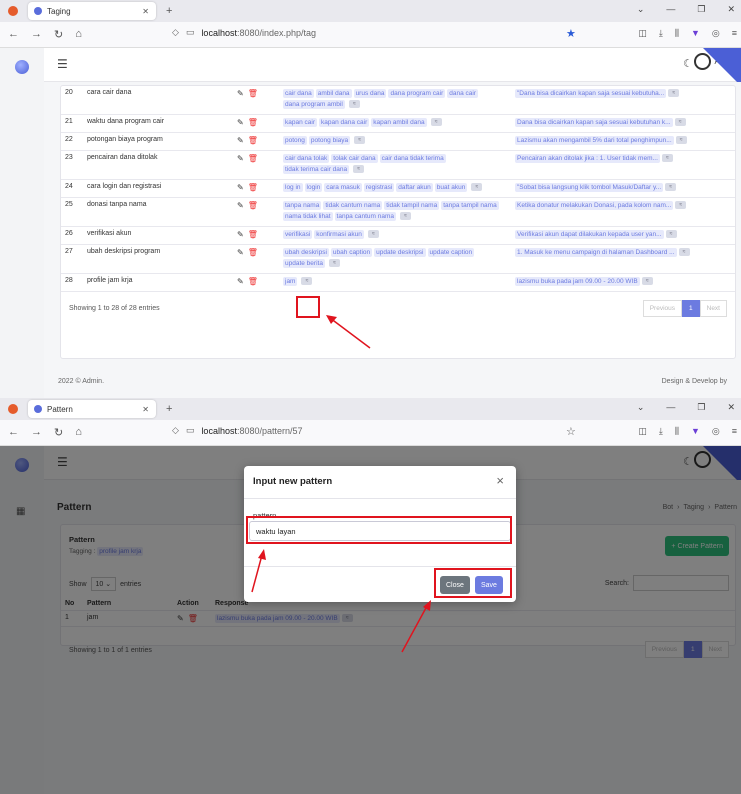  What do you see at coordinates (237, 430) in the screenshot?
I see `address-field: ◇ ▭ localhost:8080/pattern/57` at bounding box center [237, 430].